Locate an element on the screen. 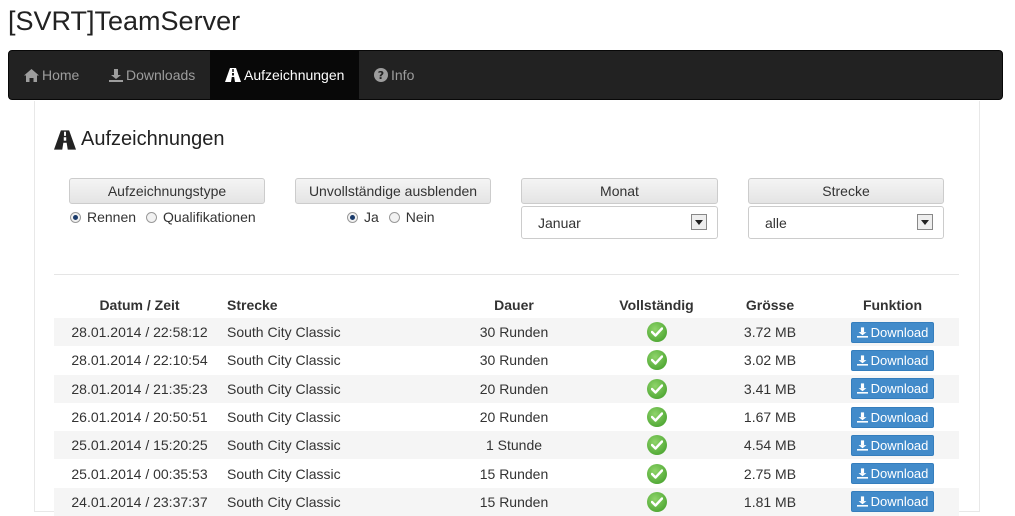  section-title: Aufzeichnungen is located at coordinates (139, 139).